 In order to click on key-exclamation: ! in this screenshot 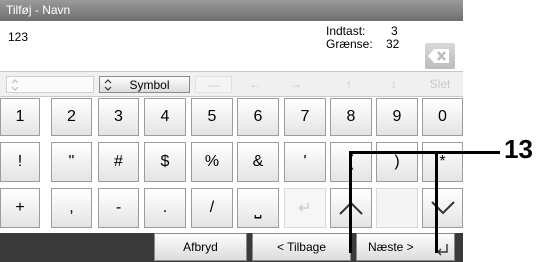, I will do `click(20, 162)`.